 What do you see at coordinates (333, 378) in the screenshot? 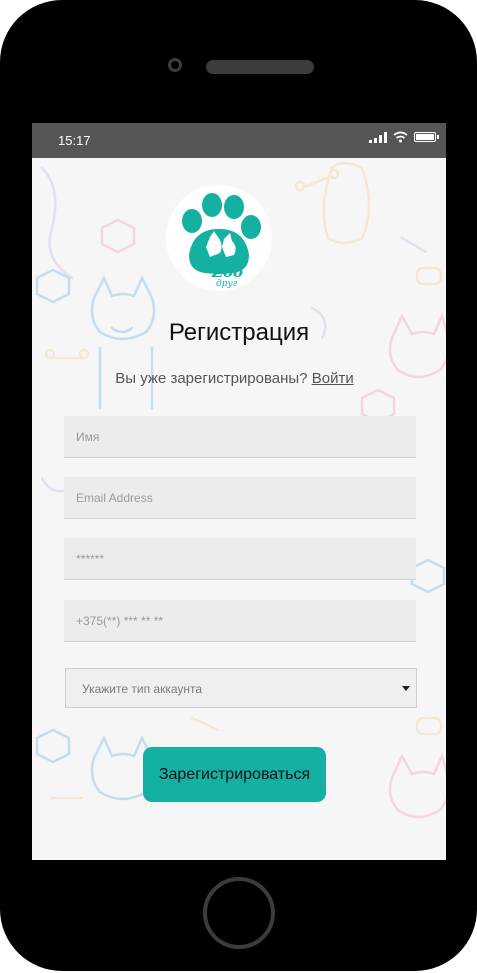
I see `login-link: Войти` at bounding box center [333, 378].